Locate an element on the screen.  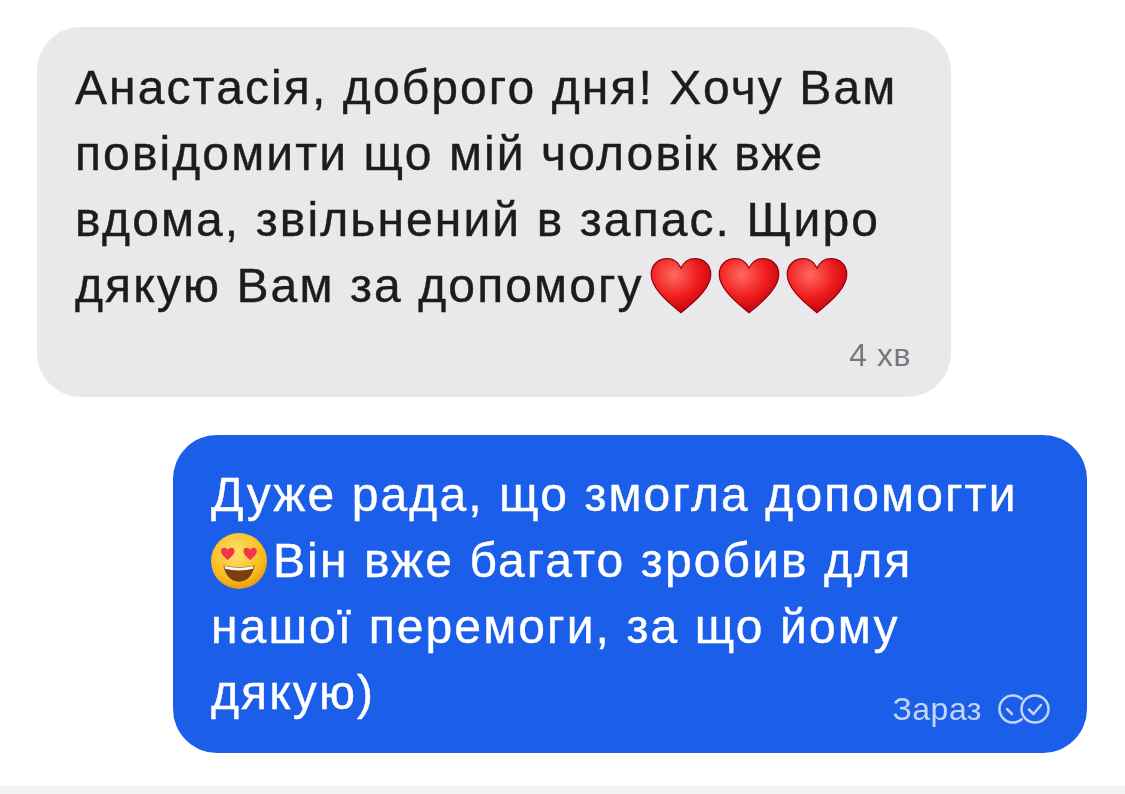
message-time: 4 хв is located at coordinates (880, 355).